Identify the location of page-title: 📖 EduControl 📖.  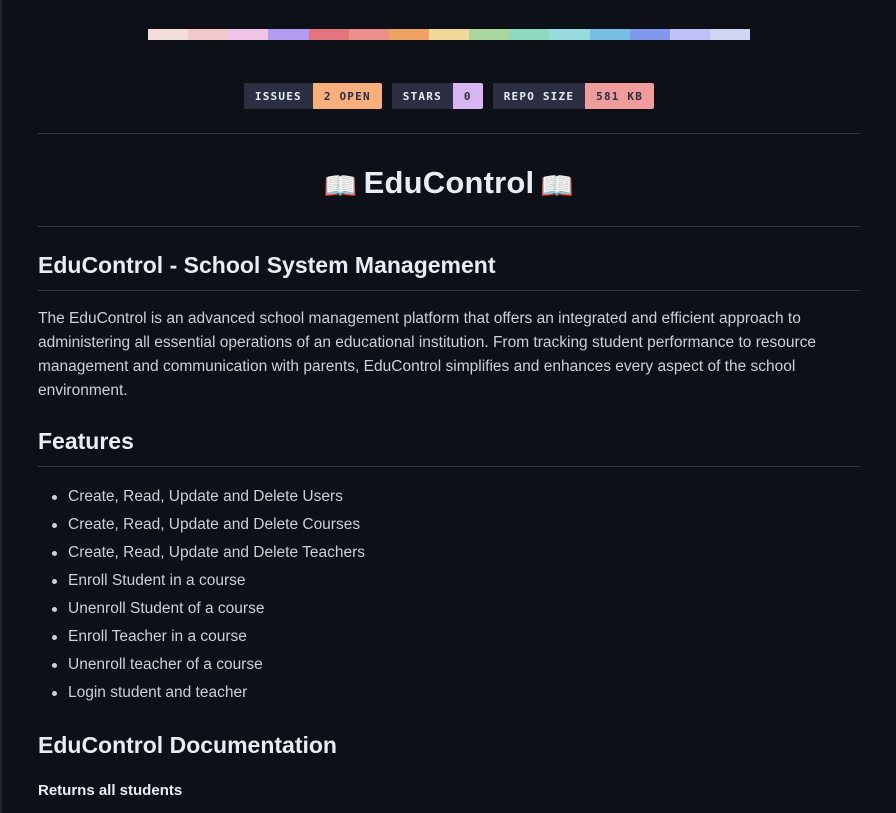
(449, 169).